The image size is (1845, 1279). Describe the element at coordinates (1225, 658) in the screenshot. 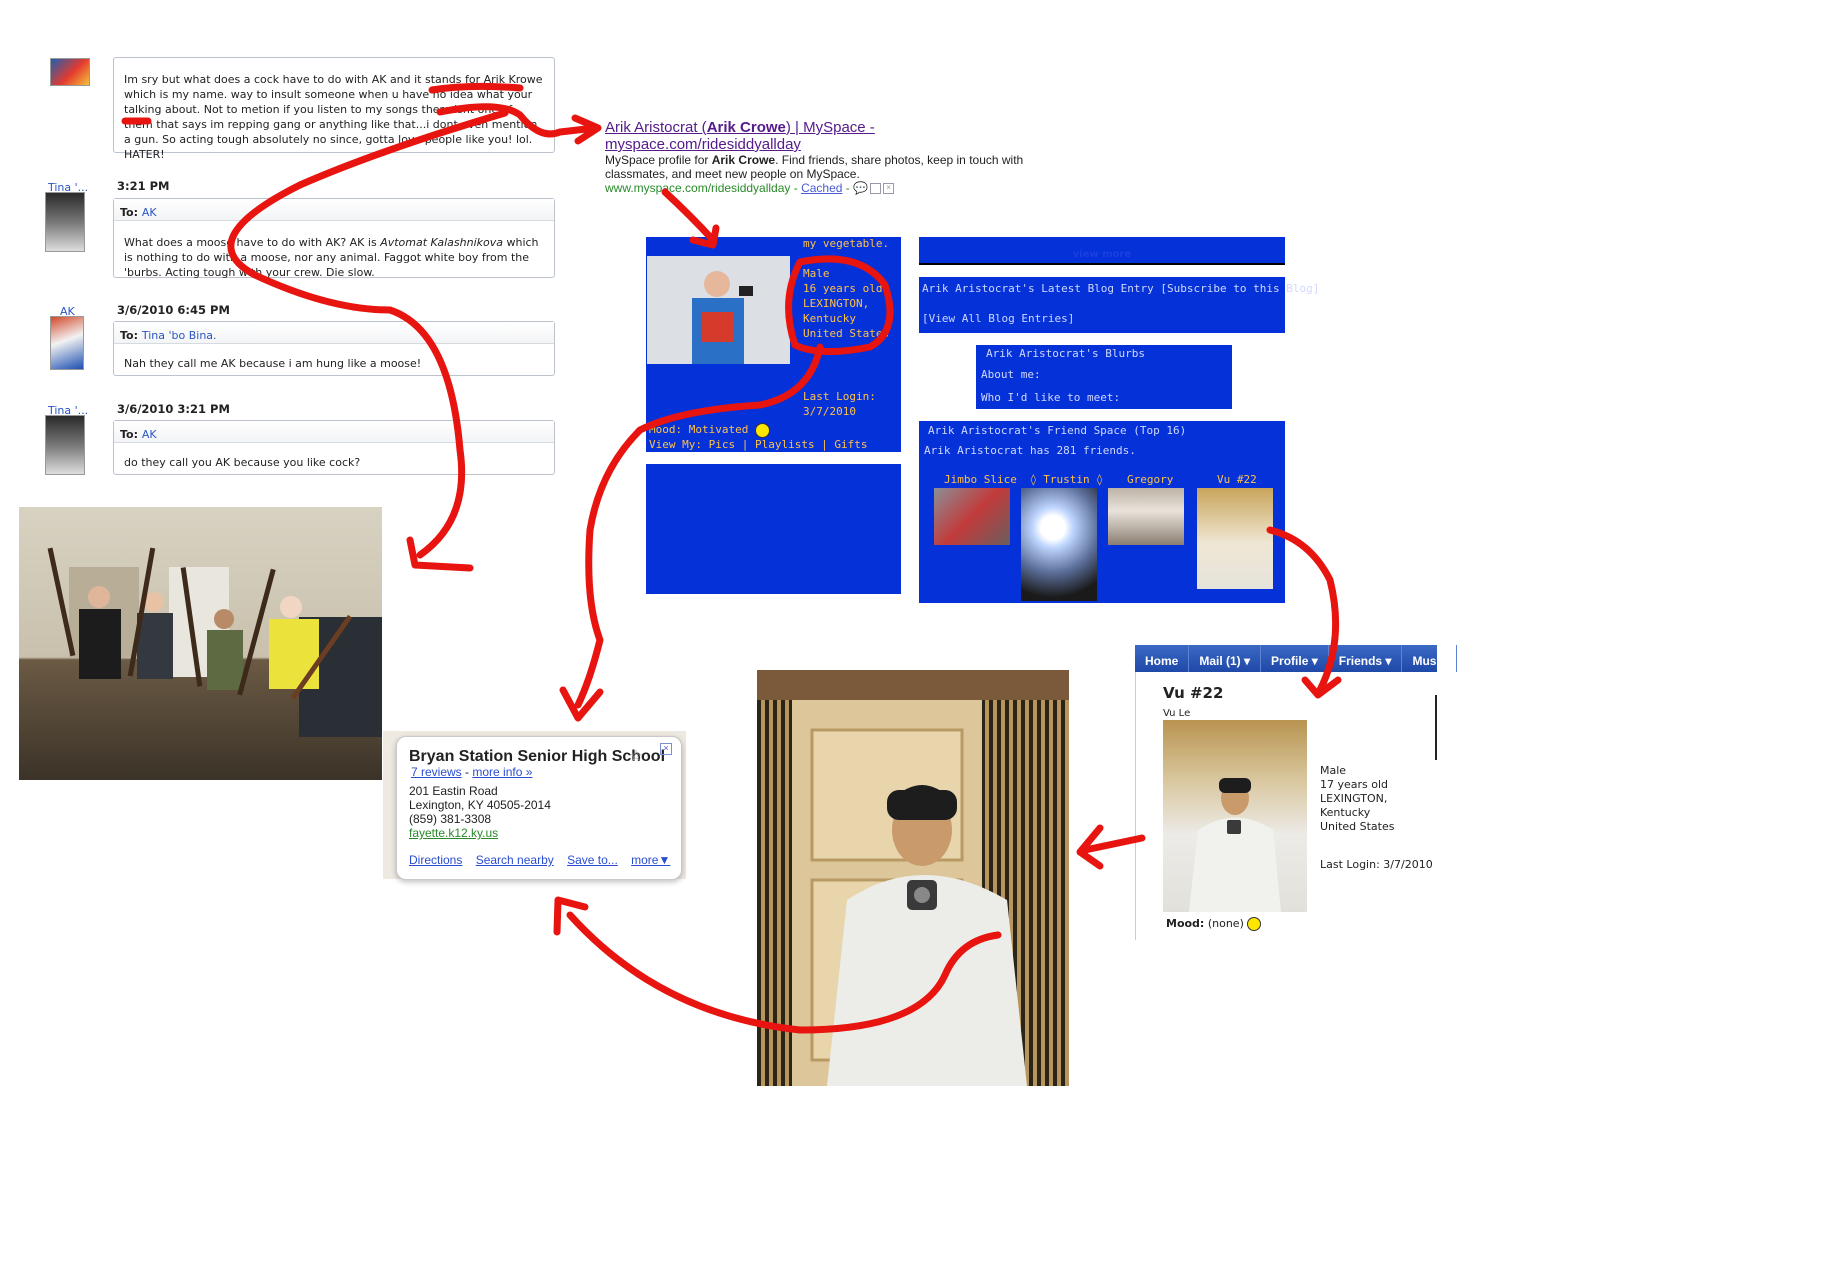

I see `nav-mail: Mail (1) ▾` at that location.